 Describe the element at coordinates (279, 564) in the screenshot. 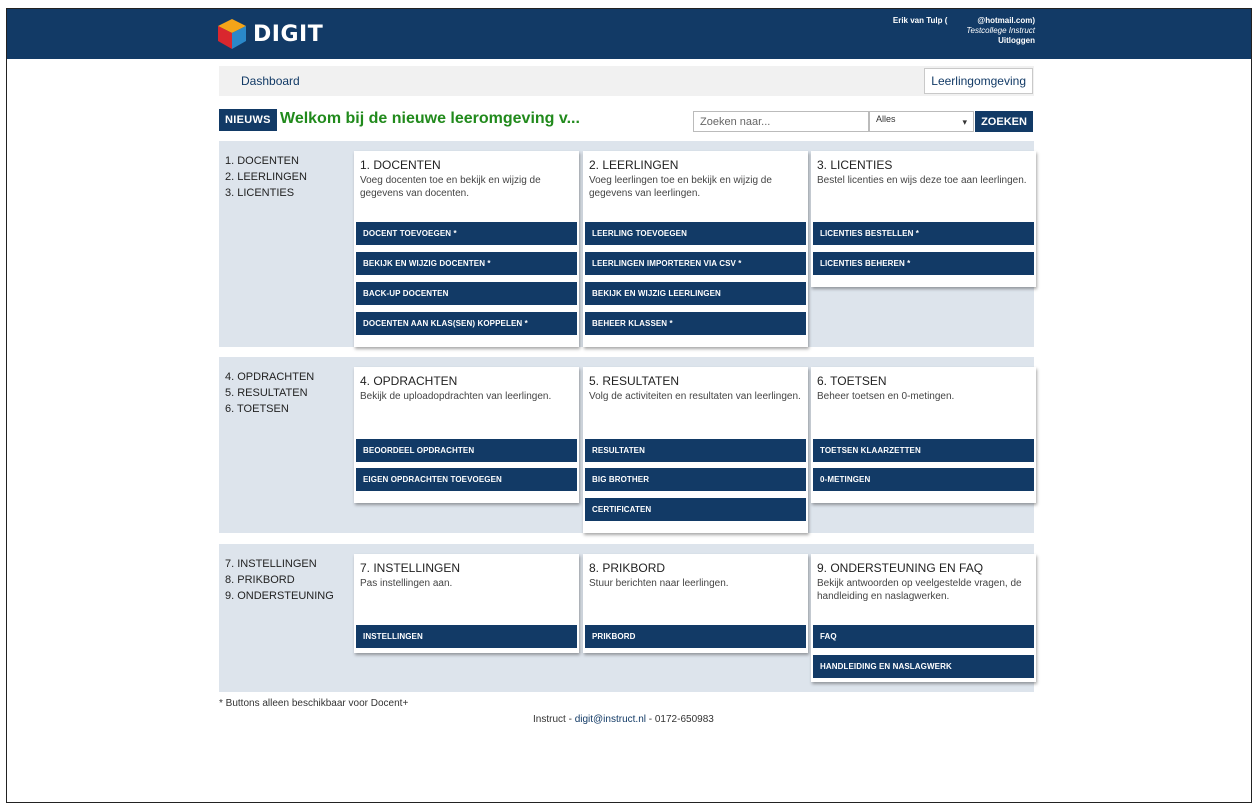

I see `index-item: 7. INSTELLINGEN` at that location.